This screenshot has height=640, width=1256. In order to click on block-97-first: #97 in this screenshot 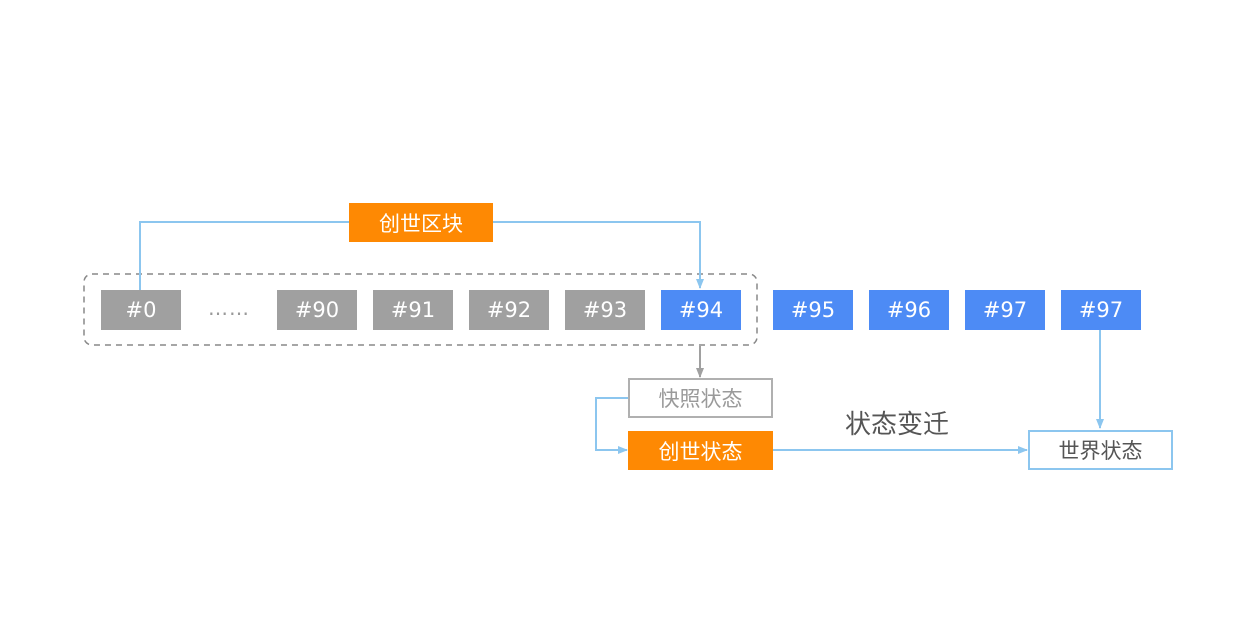, I will do `click(1005, 310)`.